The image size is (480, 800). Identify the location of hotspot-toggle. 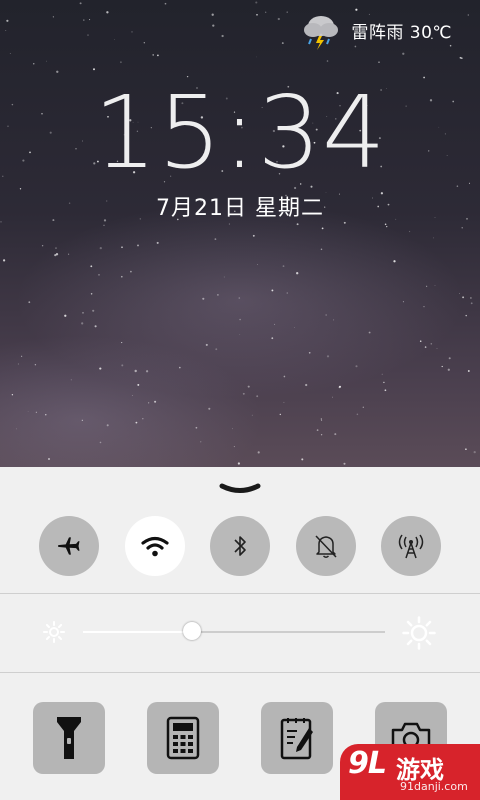
(411, 546).